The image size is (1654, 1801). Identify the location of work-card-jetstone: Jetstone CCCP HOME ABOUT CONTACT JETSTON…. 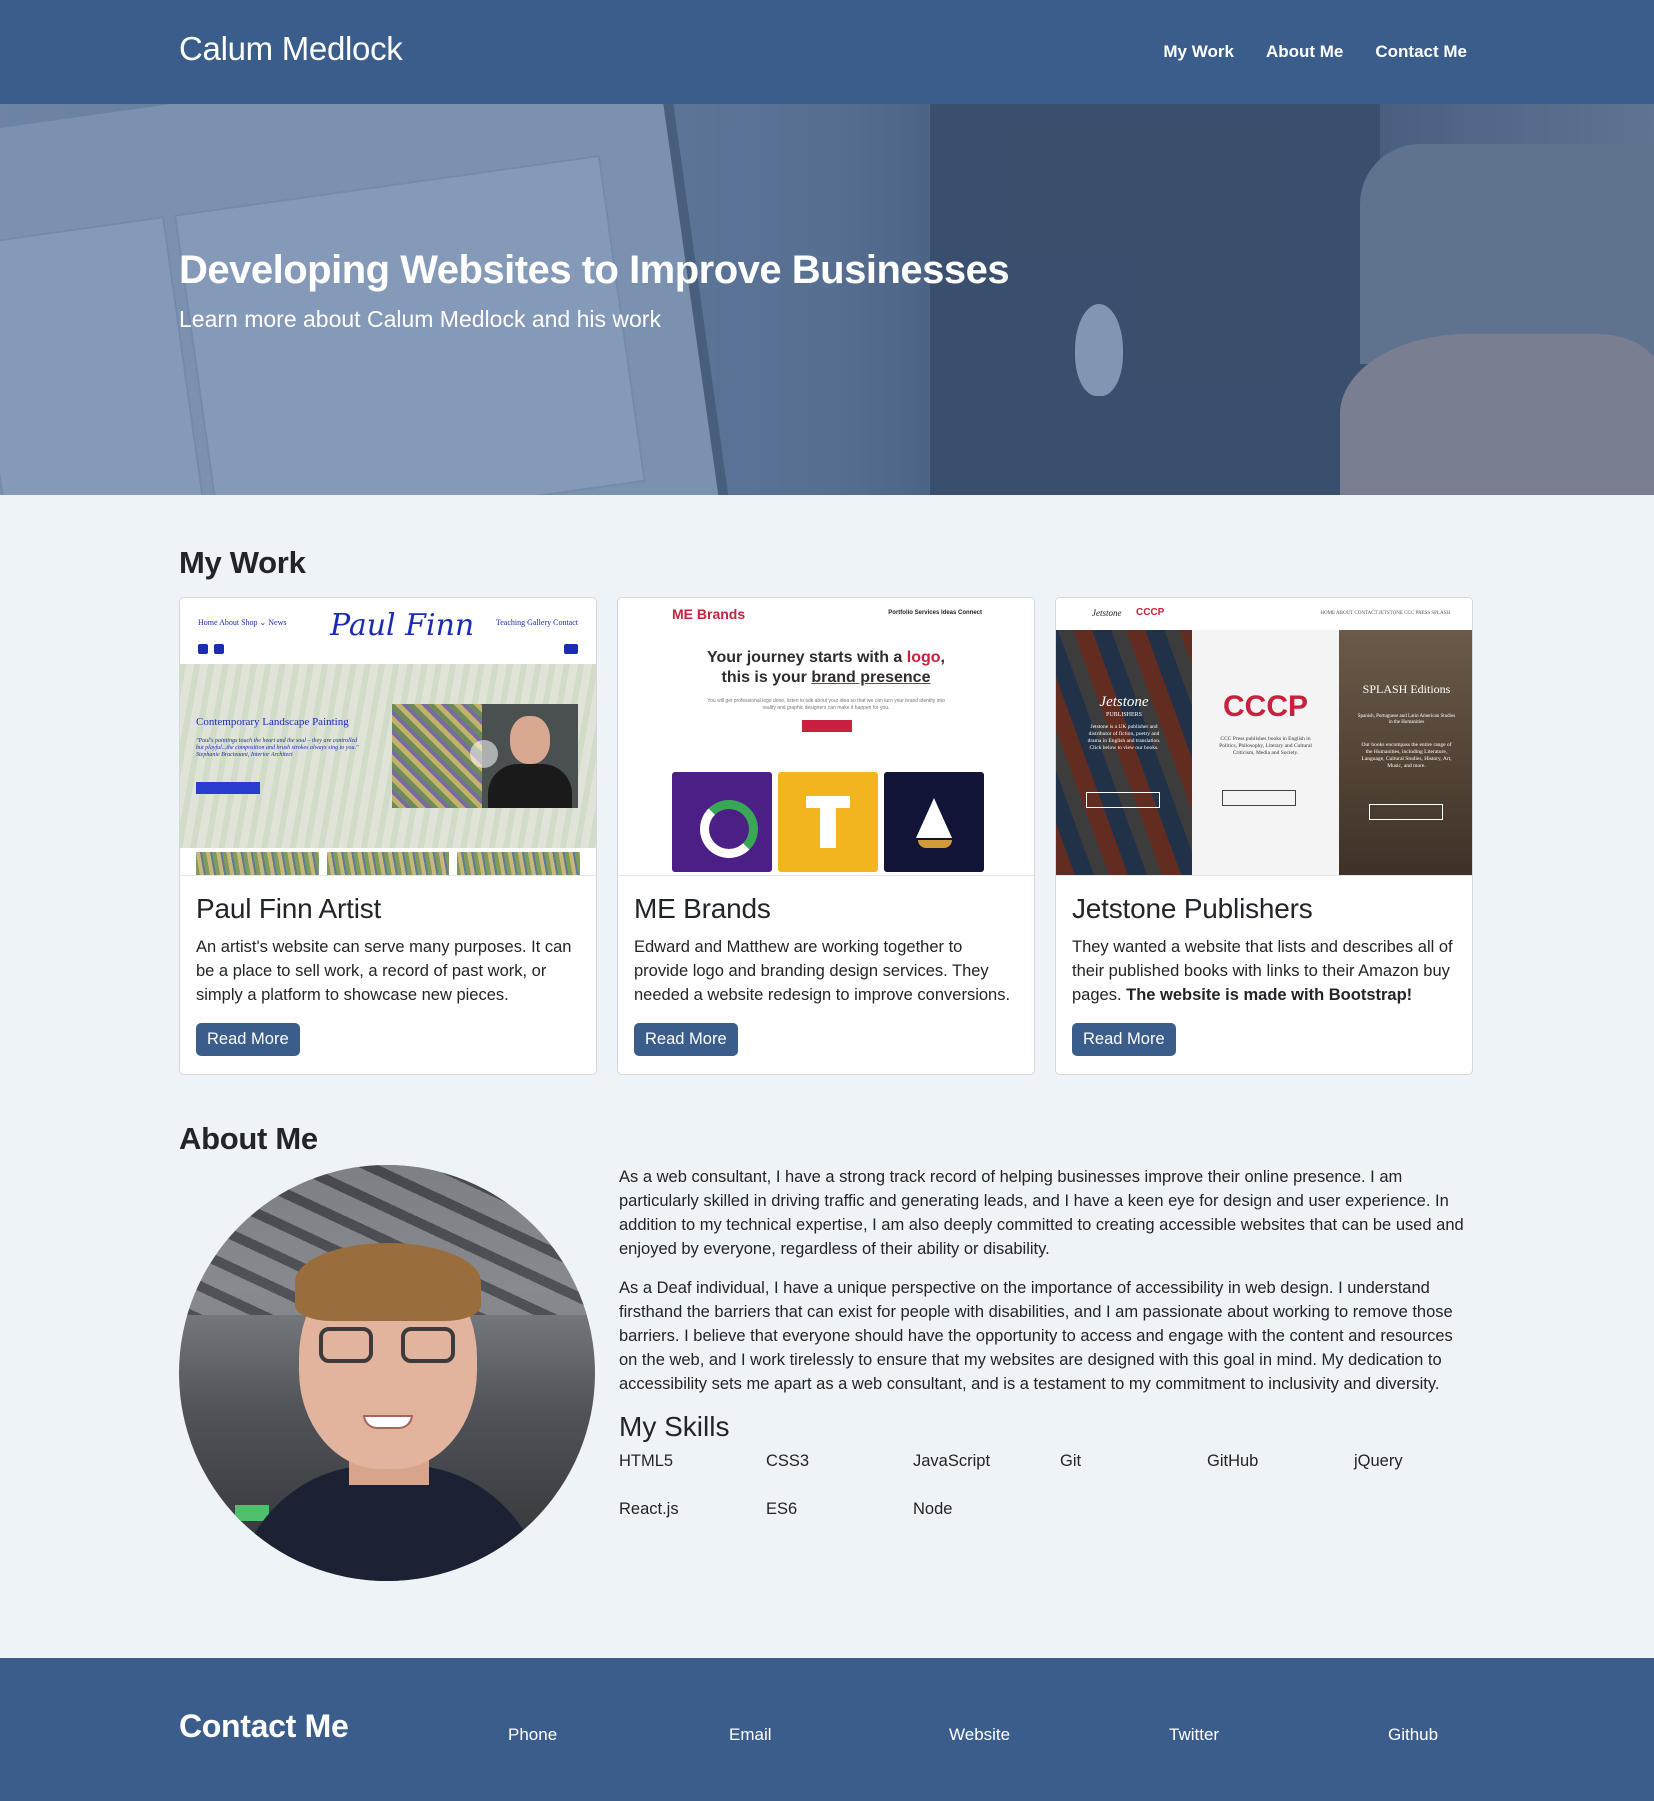
(1264, 836).